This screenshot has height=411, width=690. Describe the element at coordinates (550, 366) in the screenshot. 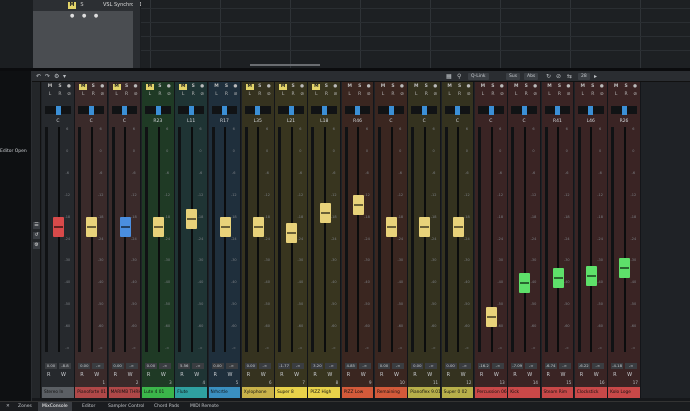

I see `volume-value: -6.74` at that location.